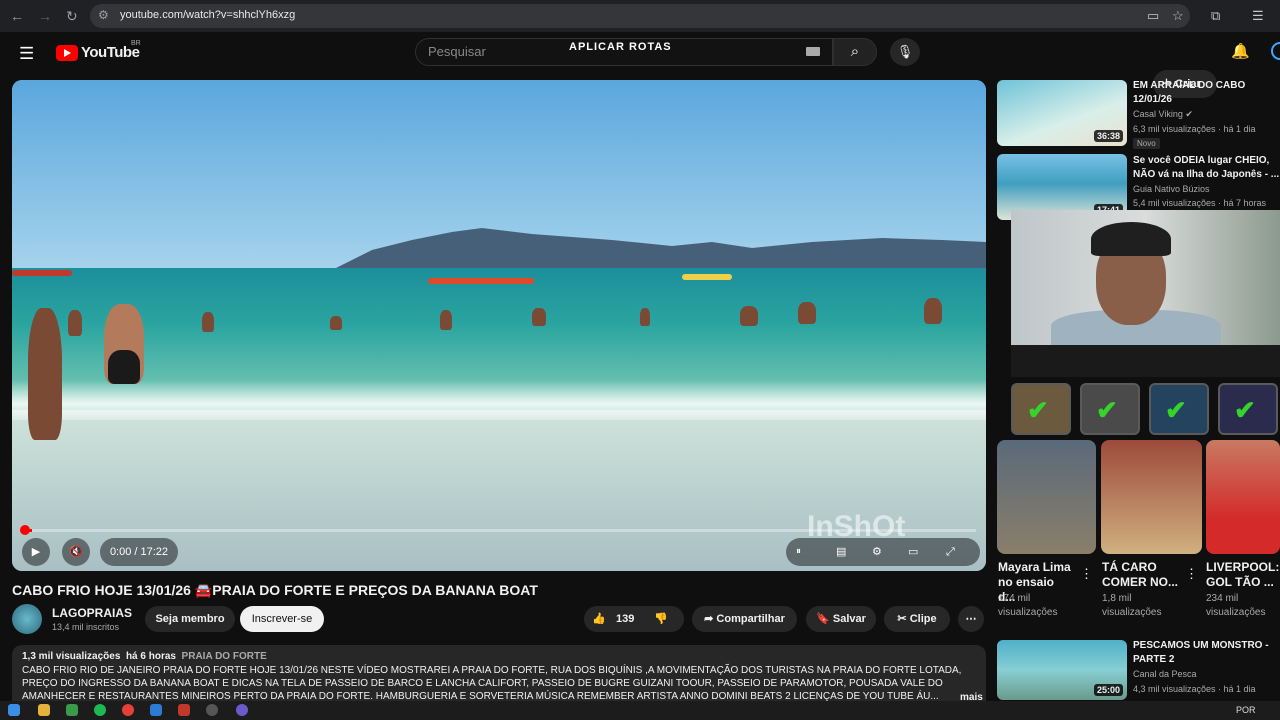  Describe the element at coordinates (750, 619) in the screenshot. I see `share-label: Compartilhar` at that location.